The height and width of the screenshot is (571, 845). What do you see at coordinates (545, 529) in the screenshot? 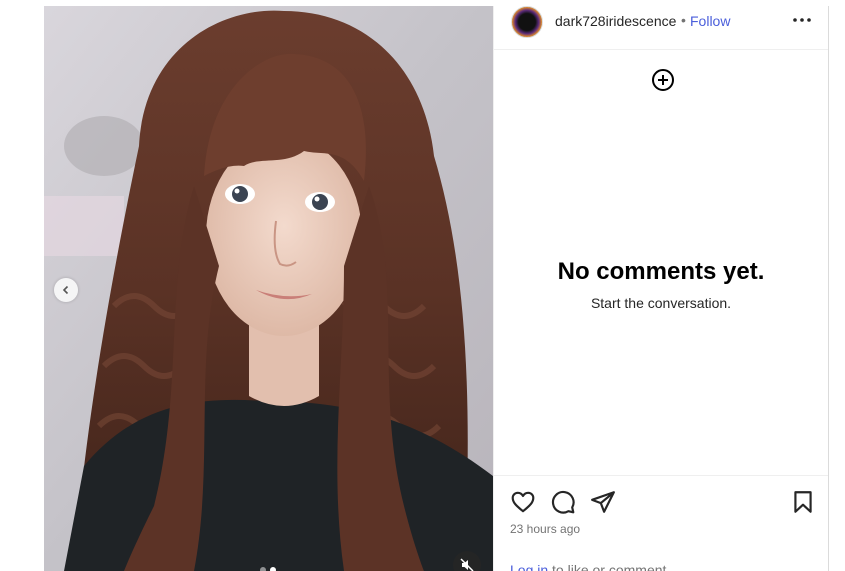
I see `post-timestamp: 23 hours ago` at bounding box center [545, 529].